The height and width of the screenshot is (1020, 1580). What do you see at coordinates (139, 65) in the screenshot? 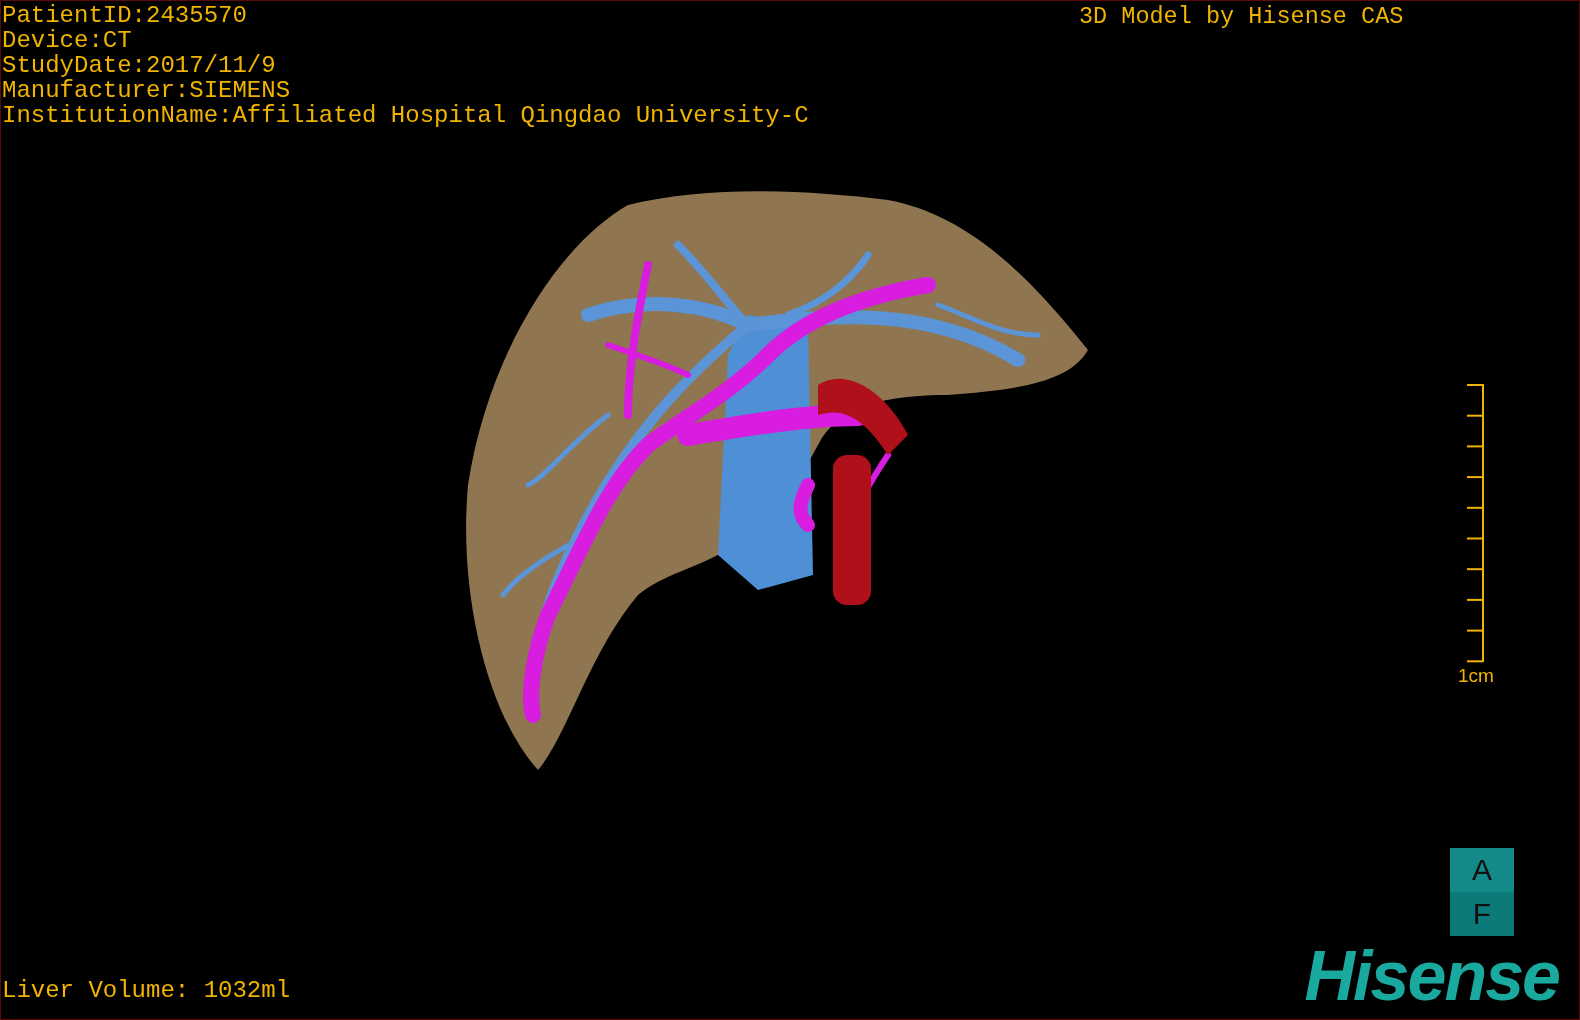
I see `patient-info-text: StudyDate:2017/11/9` at bounding box center [139, 65].